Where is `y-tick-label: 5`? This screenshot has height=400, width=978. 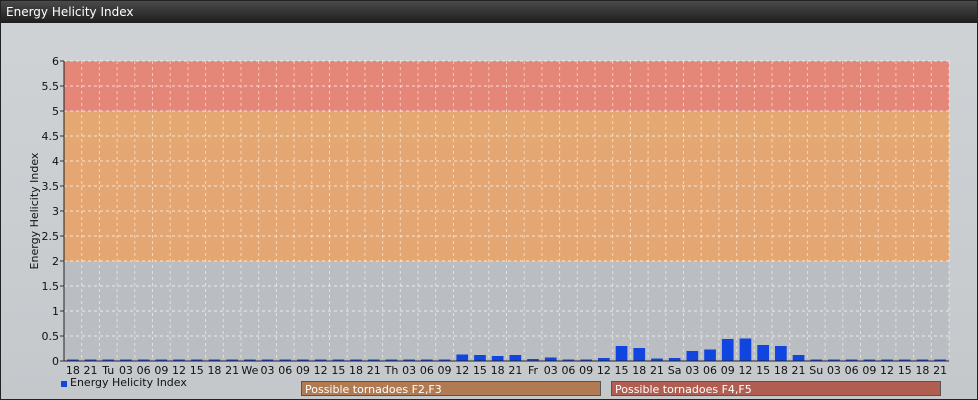
y-tick-label: 5 is located at coordinates (55, 111).